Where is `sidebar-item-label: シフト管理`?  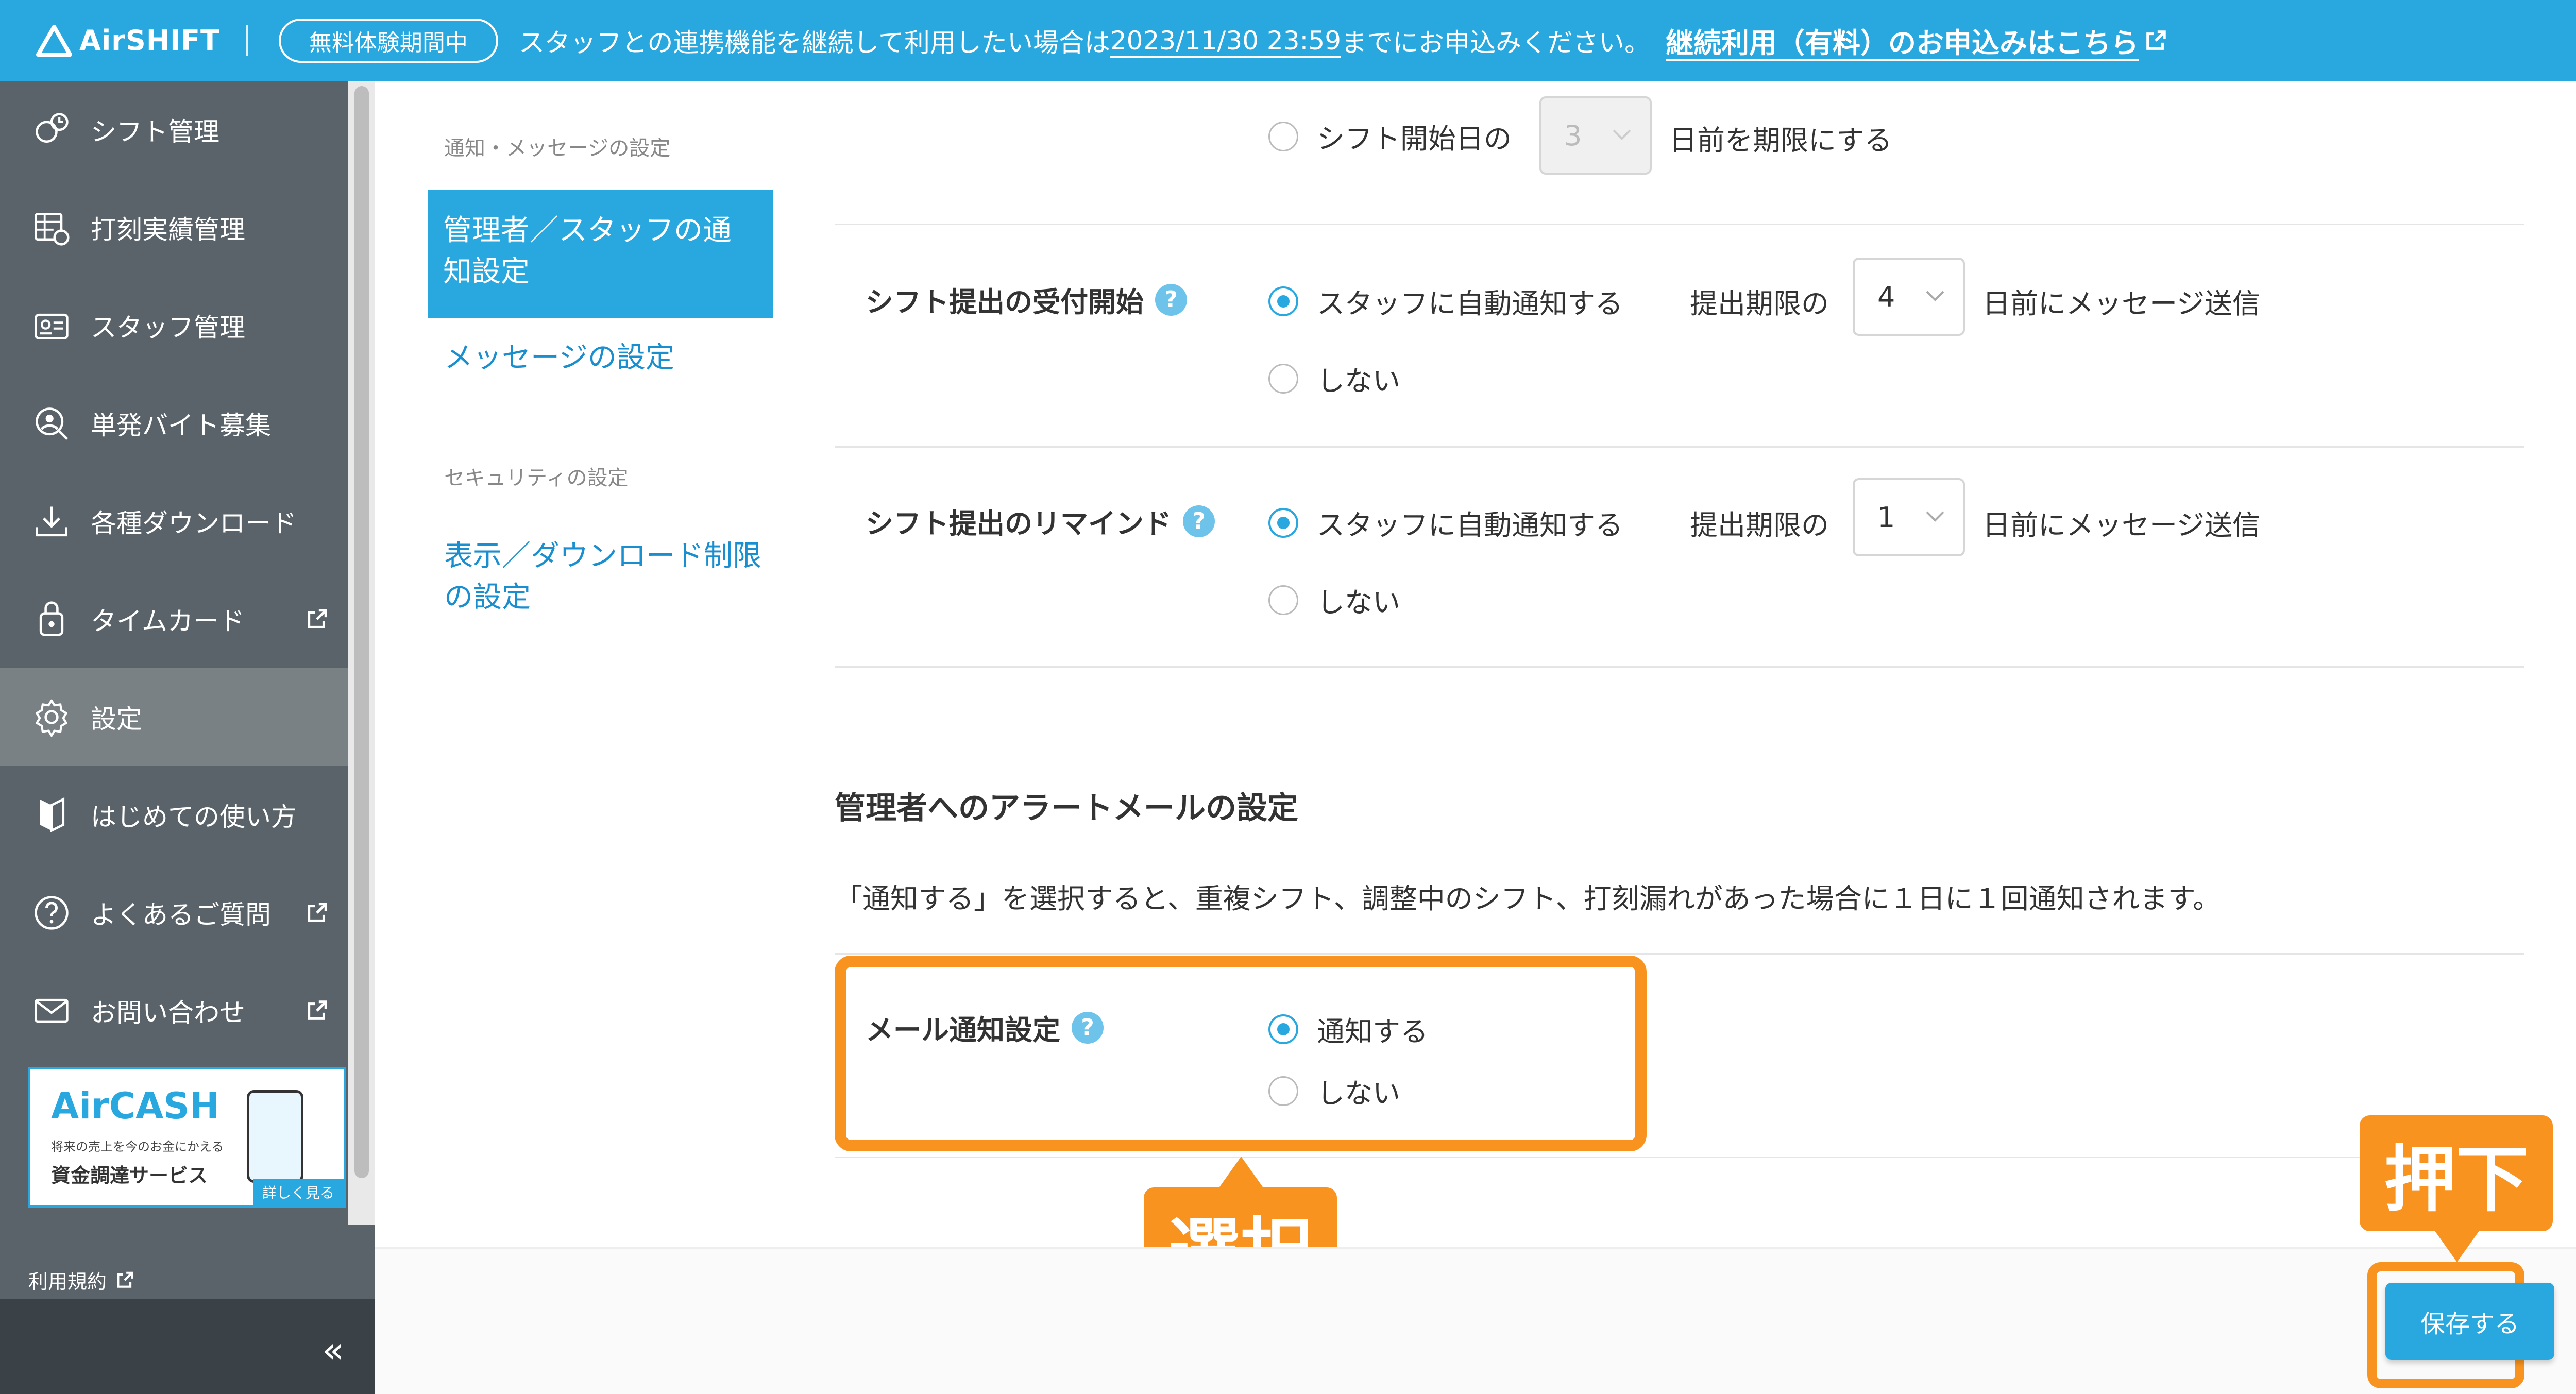 sidebar-item-label: シフト管理 is located at coordinates (155, 132).